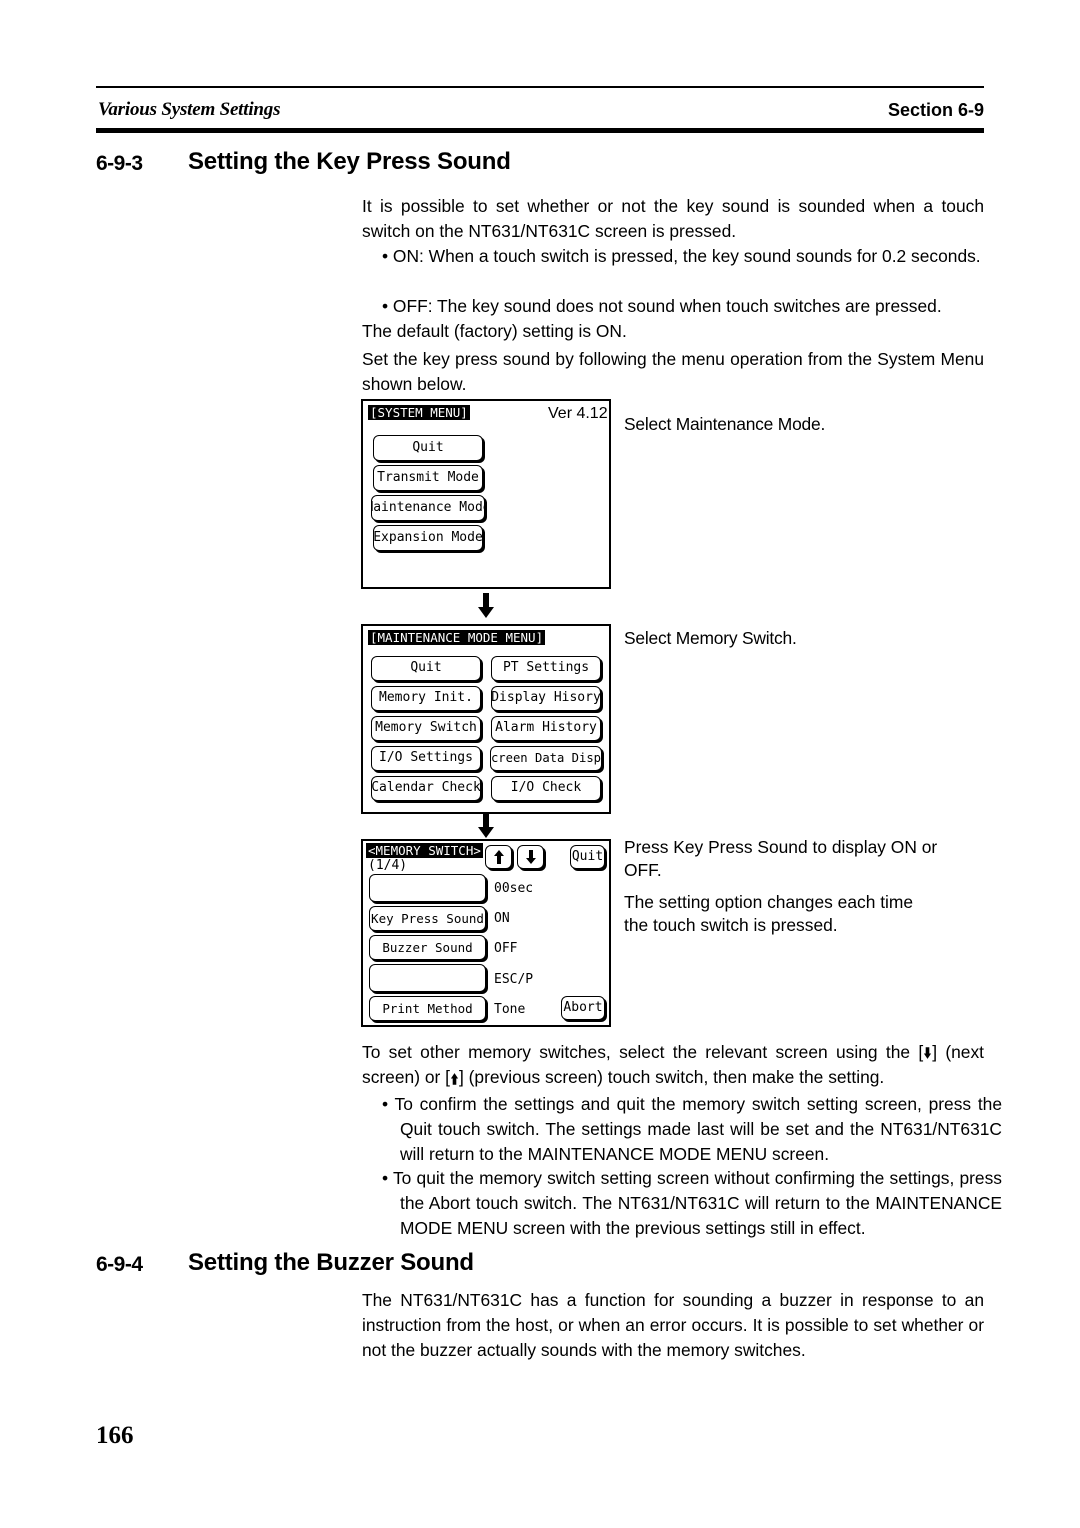  I want to click on system-menu-button-expansion-mode: Expansion Mode, so click(428, 538).